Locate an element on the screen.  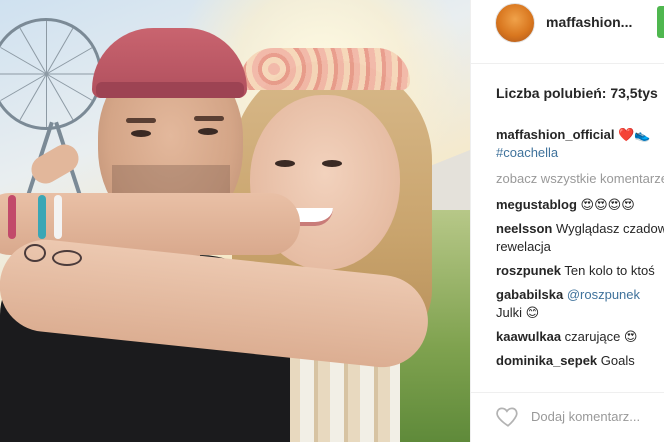
comment-item: megustablog 😍😍😍😍 is located at coordinates (580, 205).